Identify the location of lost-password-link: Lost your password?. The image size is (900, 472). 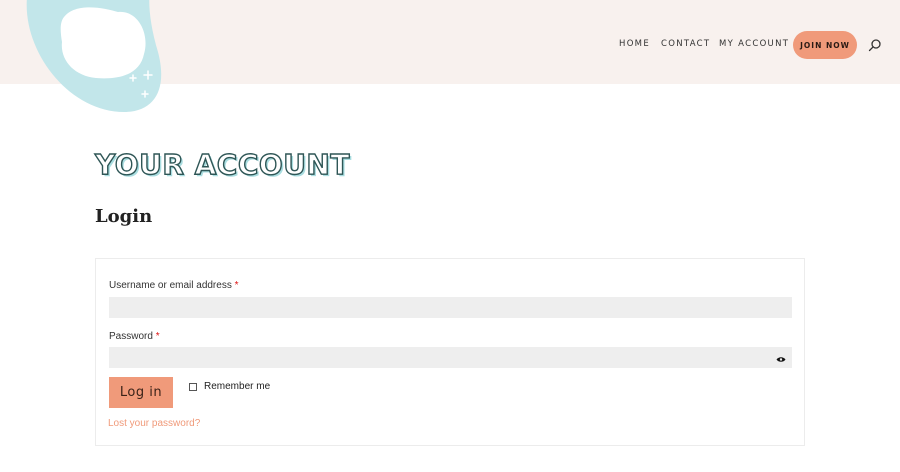
(154, 423).